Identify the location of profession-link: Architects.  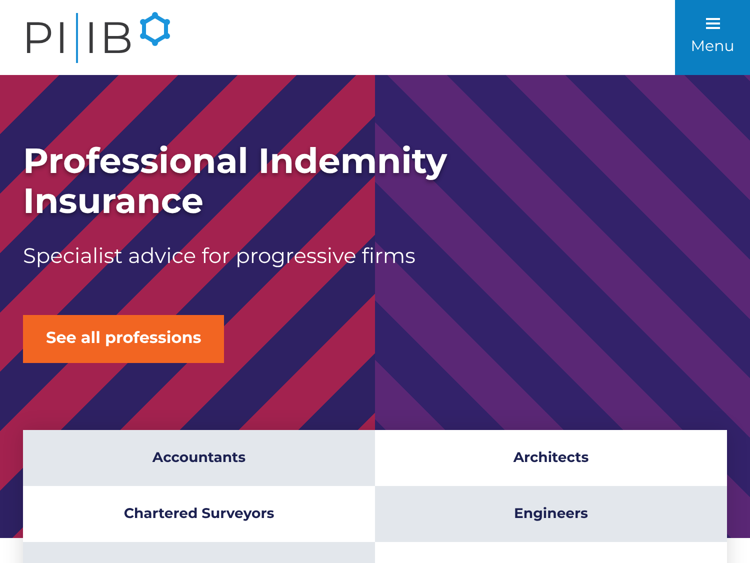
(551, 458).